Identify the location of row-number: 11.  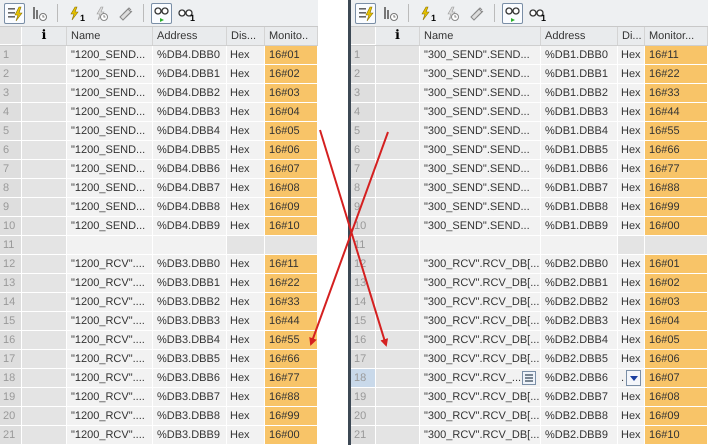
(11, 245).